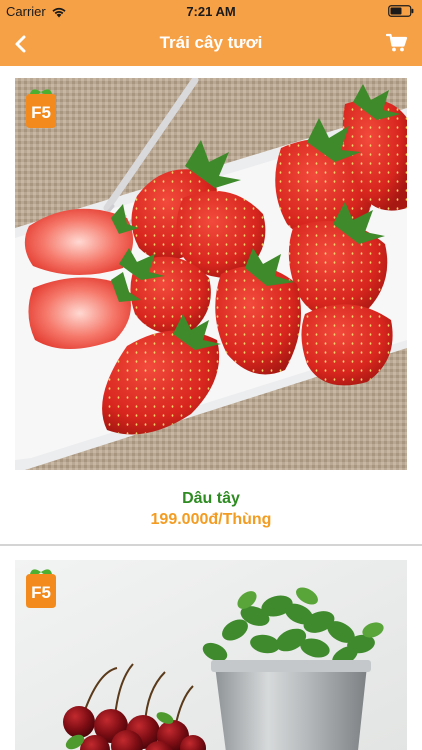 This screenshot has width=422, height=750. I want to click on chevron-left-icon, so click(20, 44).